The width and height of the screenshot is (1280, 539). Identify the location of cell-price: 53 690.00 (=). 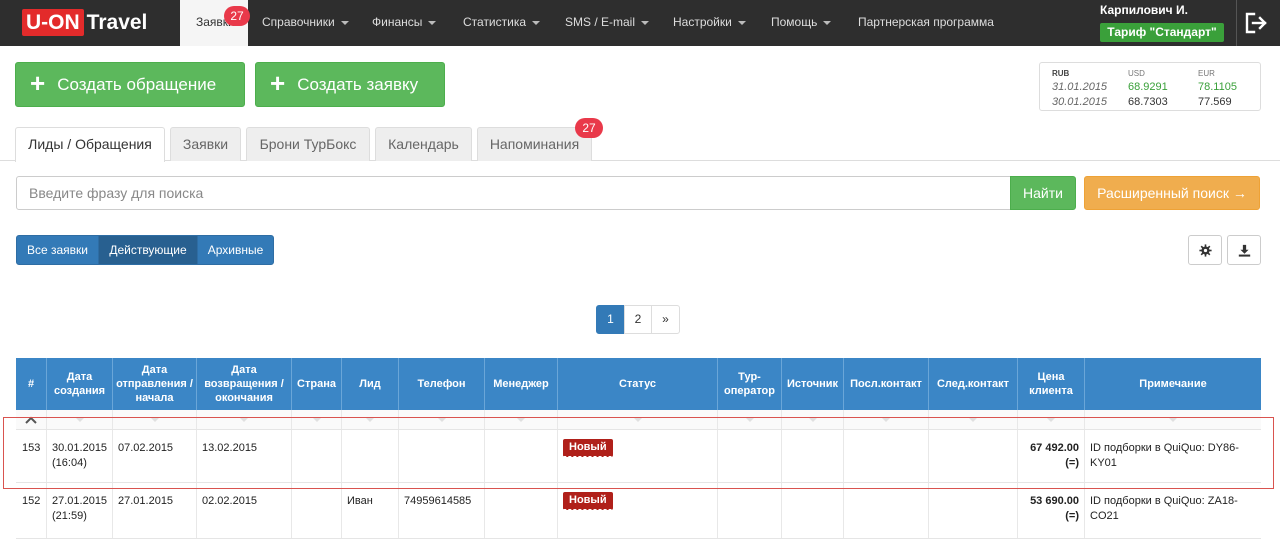
(1051, 510).